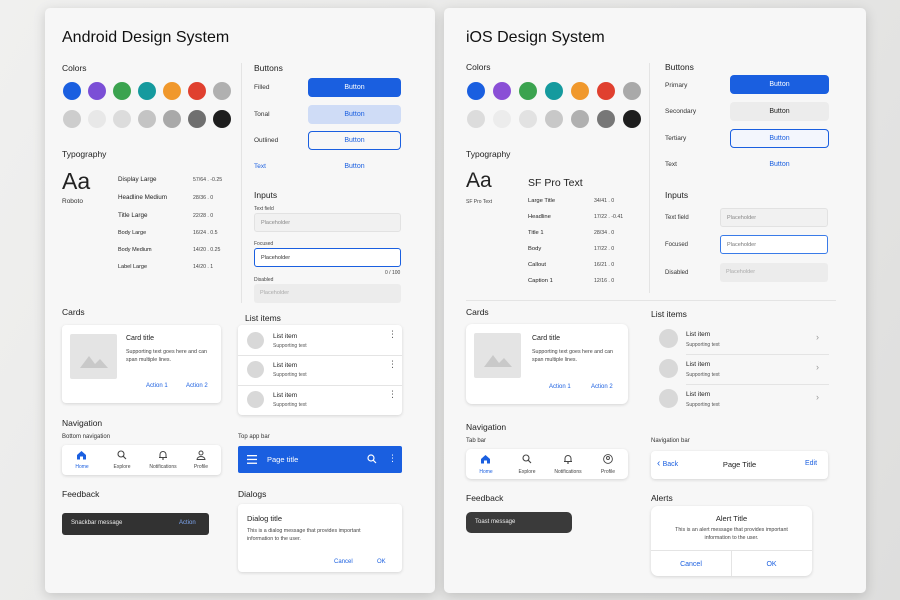 The height and width of the screenshot is (600, 900). I want to click on outlined-button: Button, so click(354, 140).